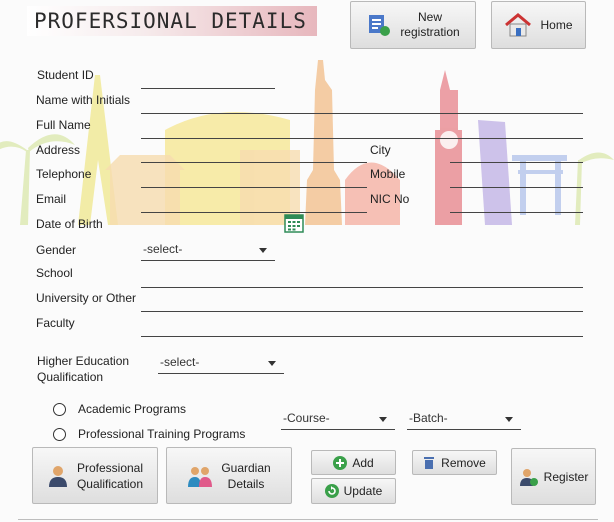 This screenshot has height=522, width=614. Describe the element at coordinates (308, 519) in the screenshot. I see `bottom-divider` at that location.